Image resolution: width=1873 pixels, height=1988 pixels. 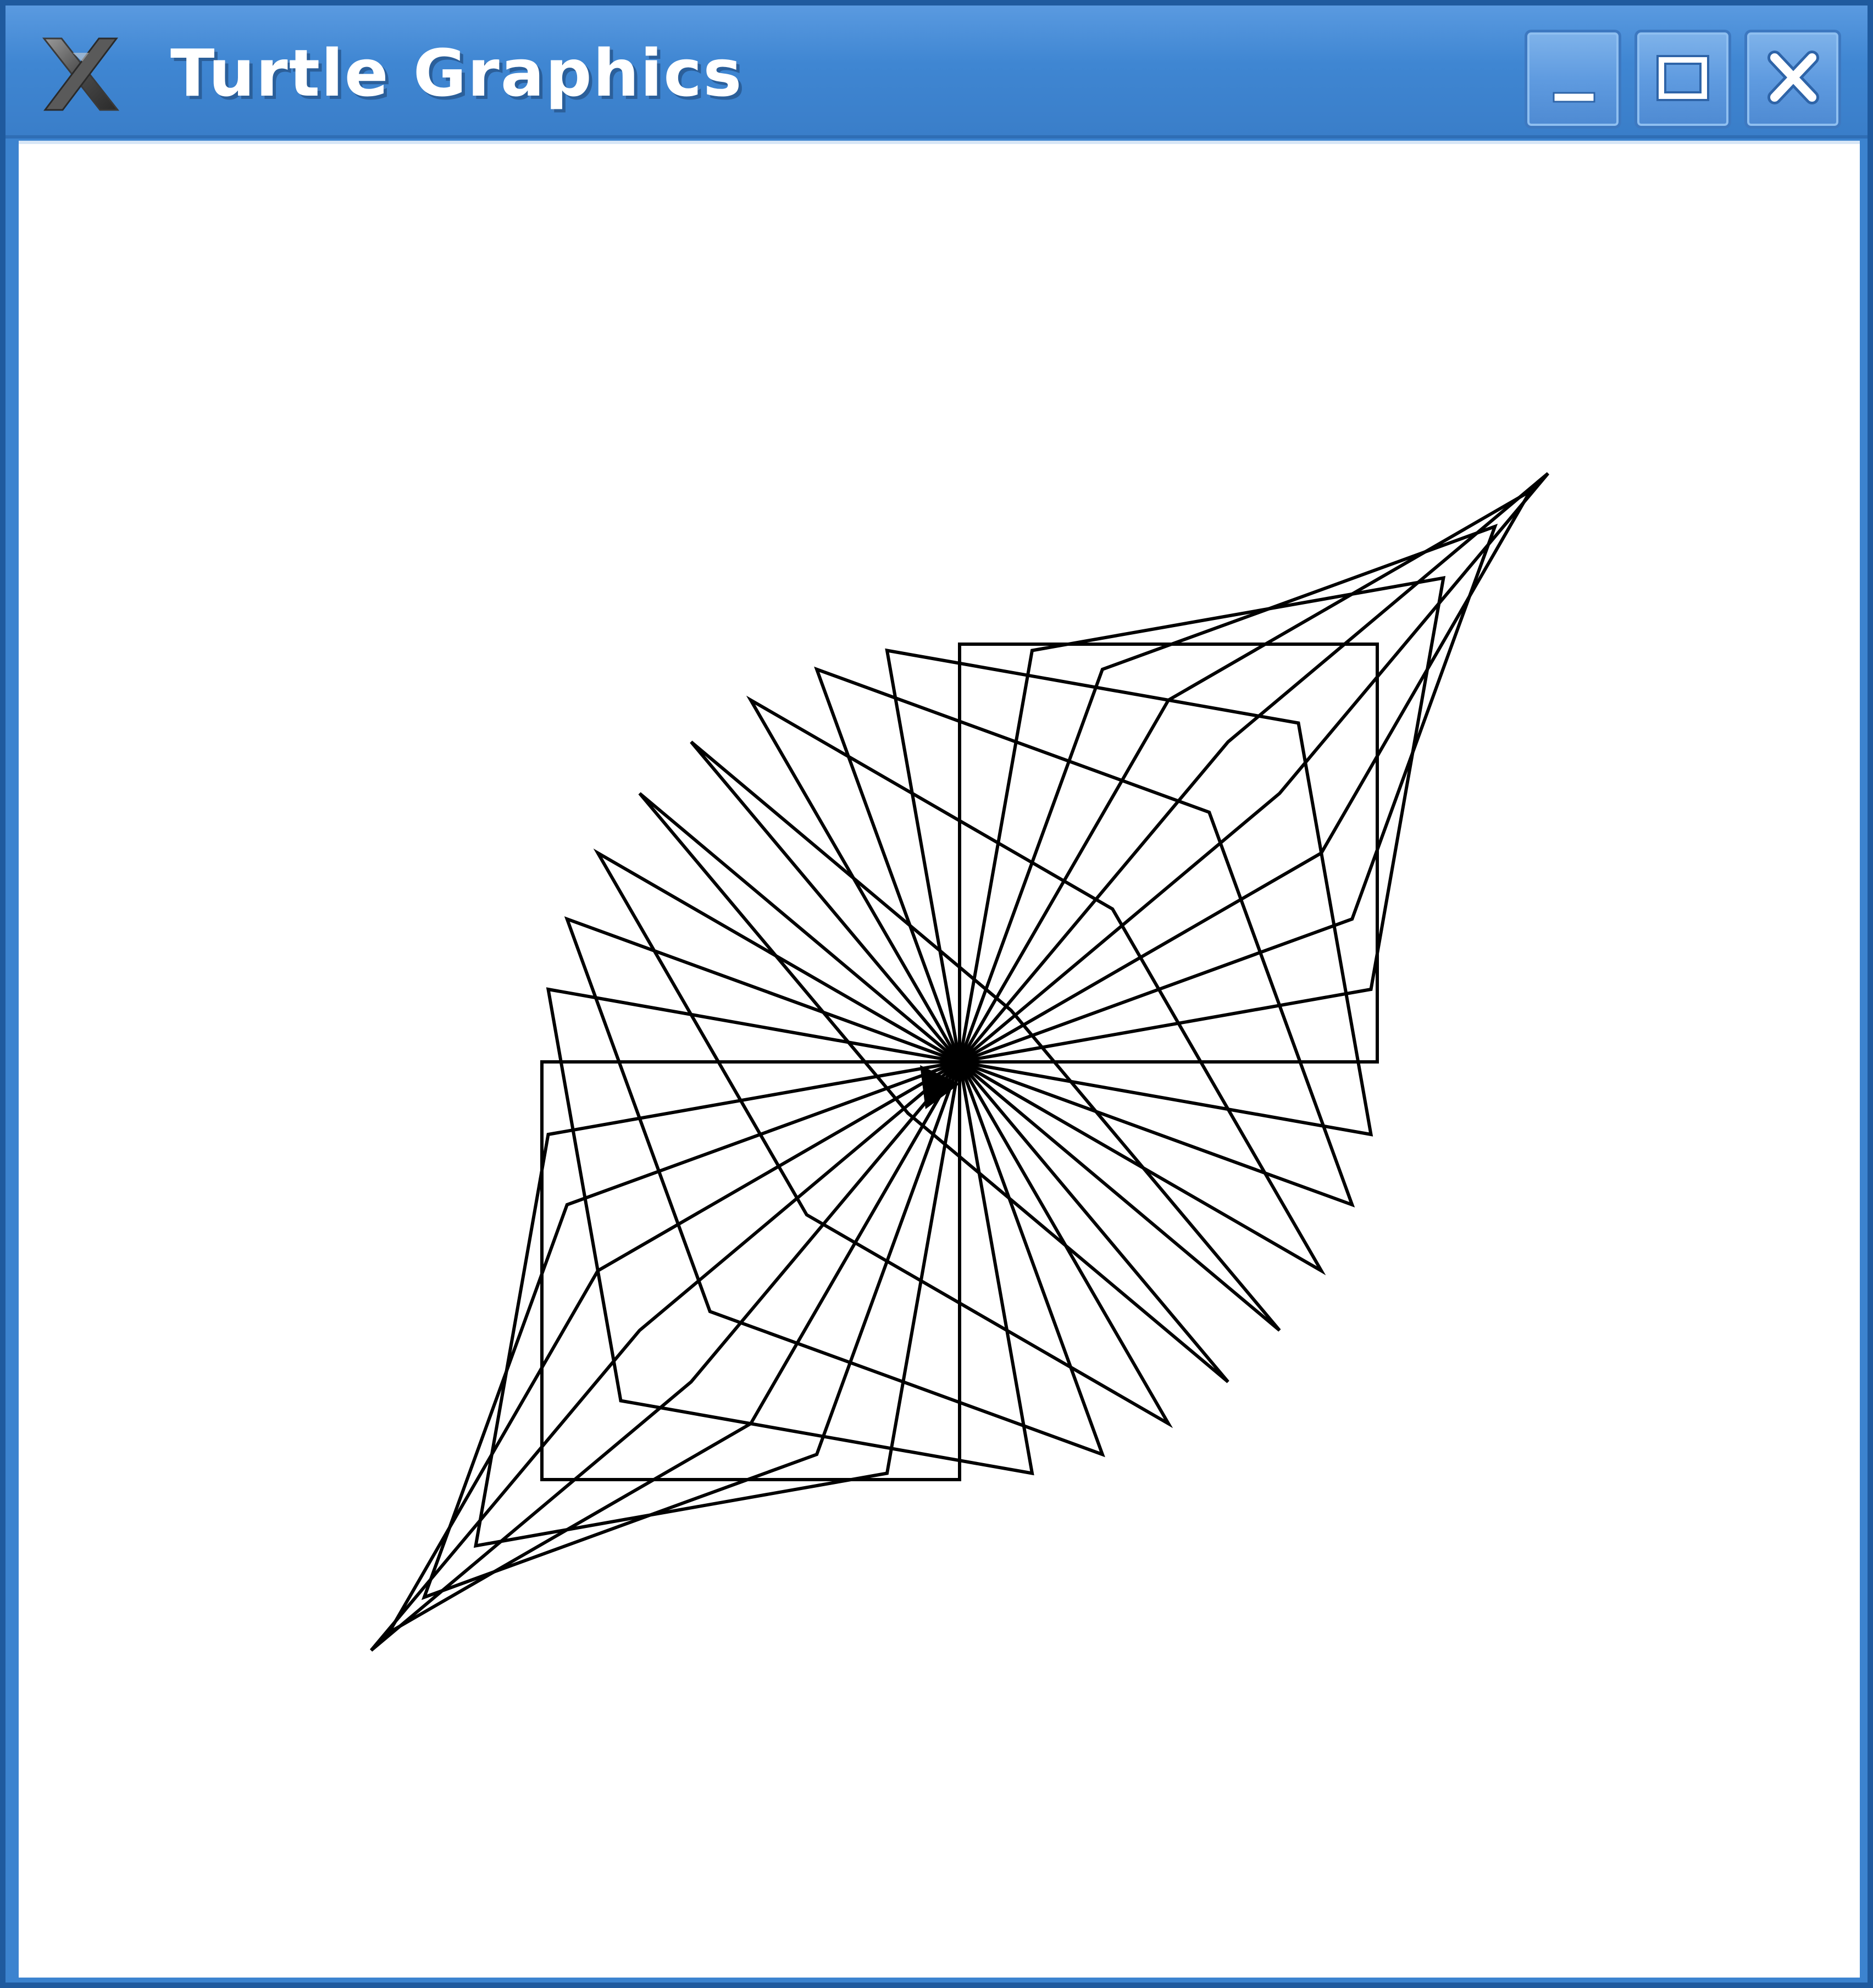 I want to click on maximize-button, so click(x=1682, y=79).